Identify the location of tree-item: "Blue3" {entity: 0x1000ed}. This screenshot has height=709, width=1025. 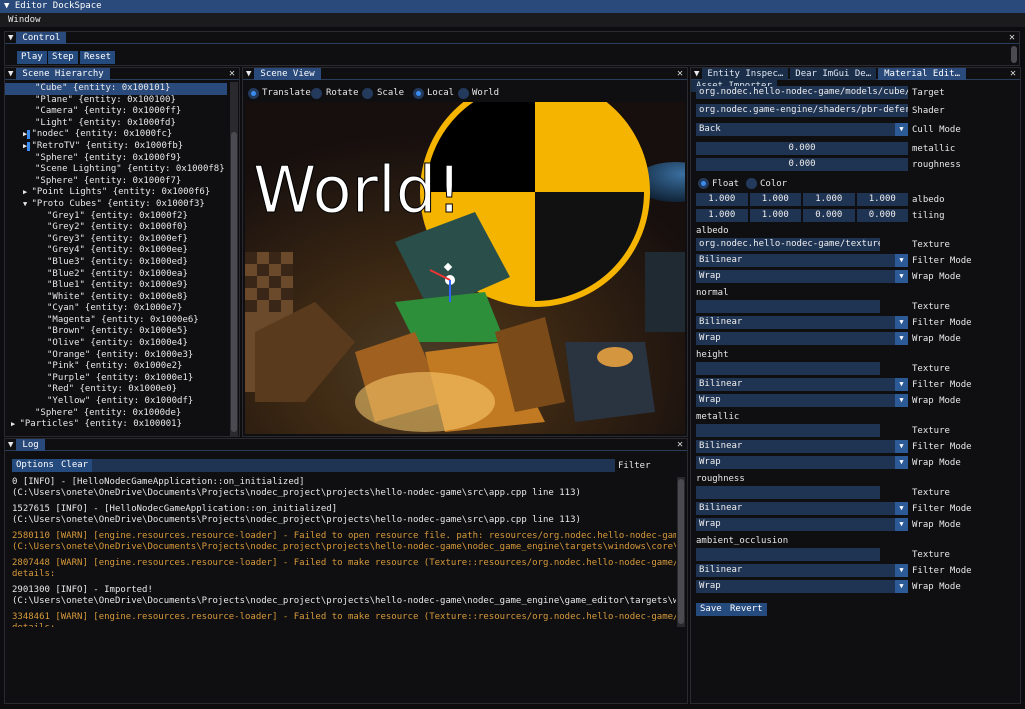
(116, 263).